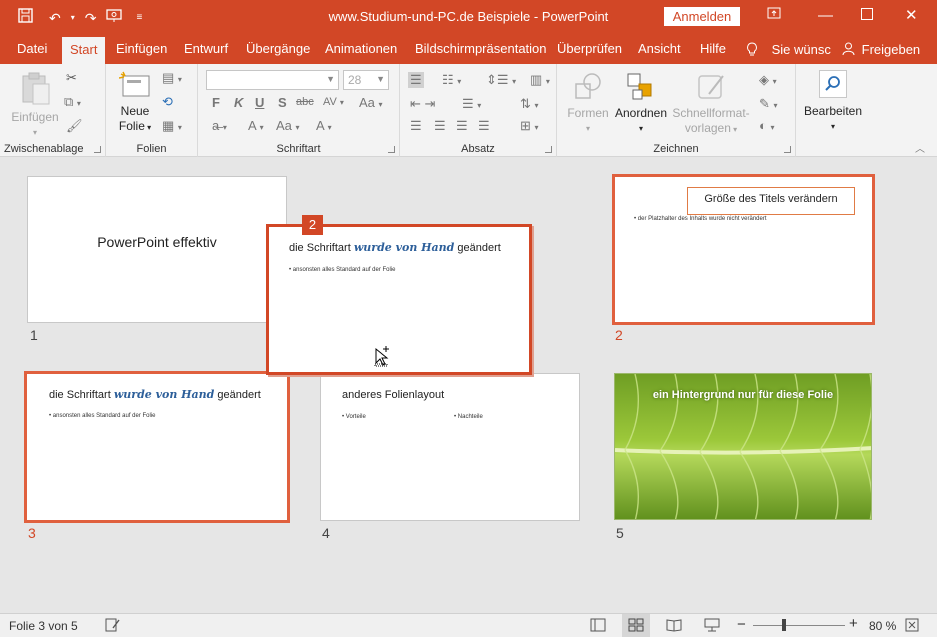 The image size is (937, 637). What do you see at coordinates (784, 625) in the screenshot?
I see `zoom-slider-thumb` at bounding box center [784, 625].